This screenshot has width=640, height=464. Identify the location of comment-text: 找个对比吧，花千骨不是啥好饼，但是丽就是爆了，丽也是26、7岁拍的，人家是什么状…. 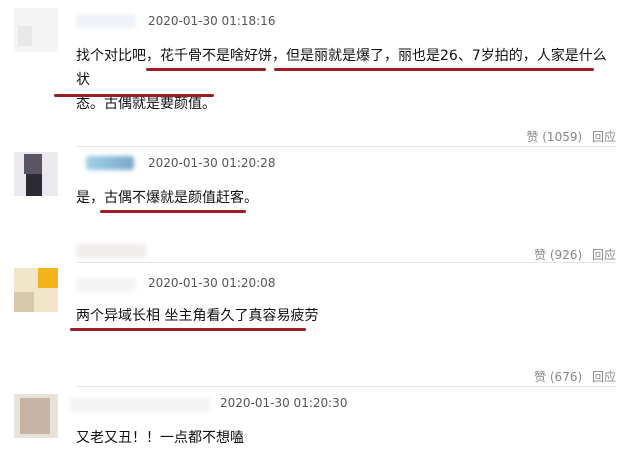
(346, 80).